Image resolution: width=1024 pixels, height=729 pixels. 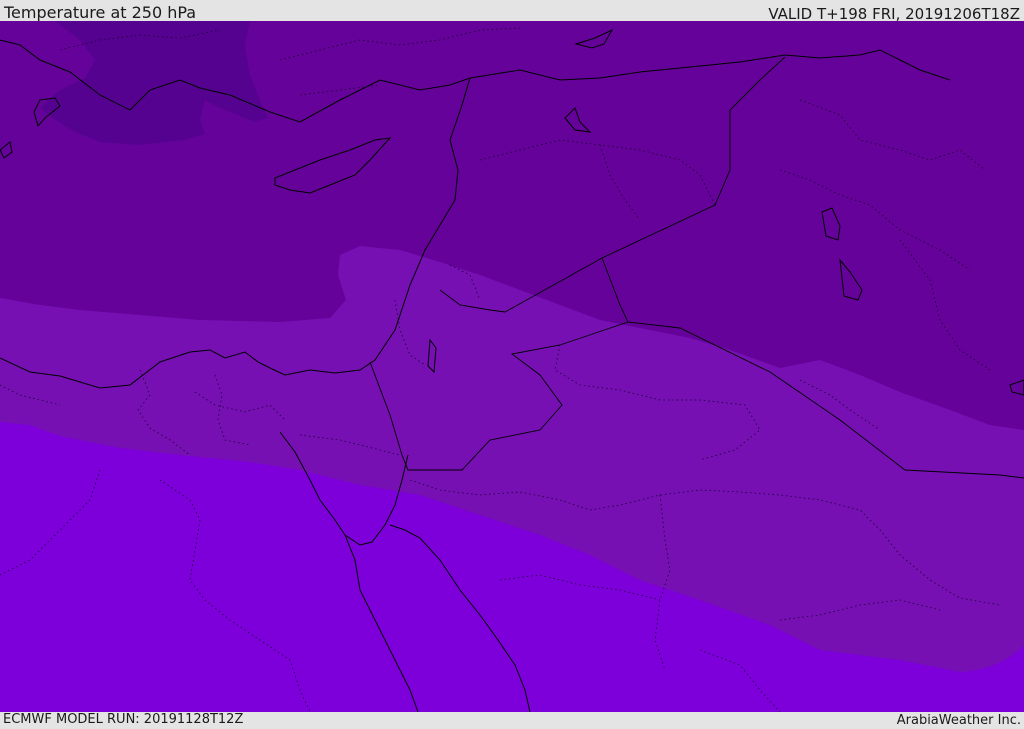 What do you see at coordinates (100, 12) in the screenshot?
I see `map-title: Temperature at 250 hPa` at bounding box center [100, 12].